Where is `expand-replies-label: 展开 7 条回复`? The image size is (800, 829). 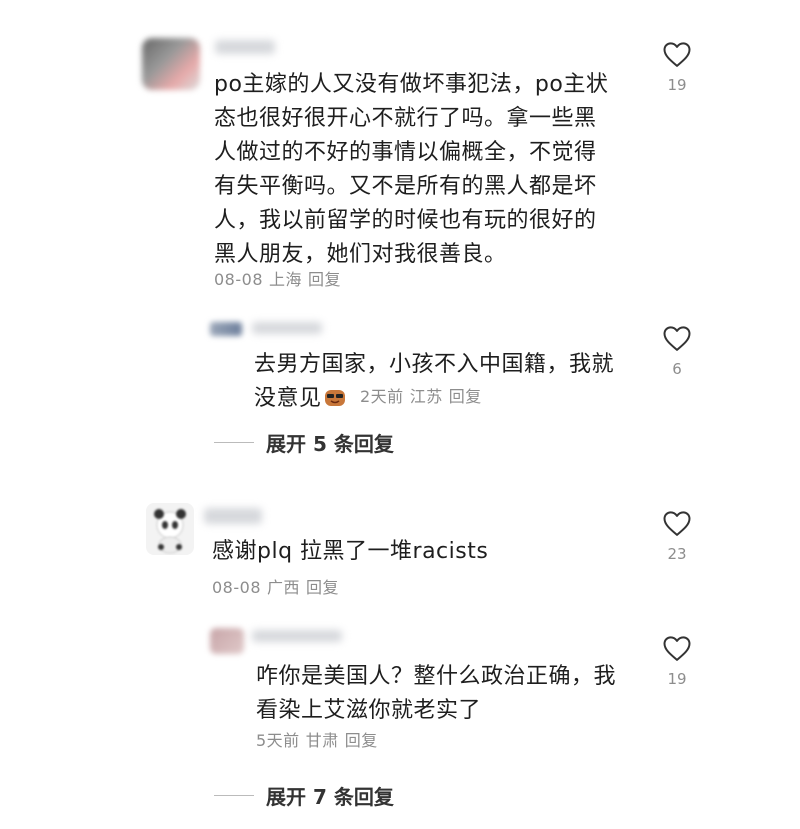 expand-replies-label: 展开 7 条回复 is located at coordinates (330, 797).